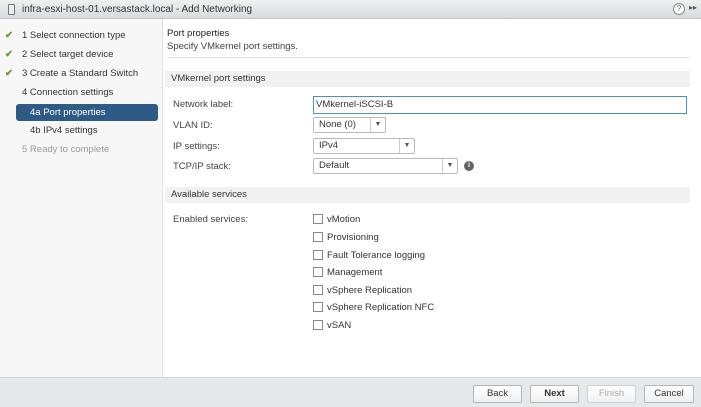  What do you see at coordinates (196, 146) in the screenshot?
I see `ip-settings-label: IP settings:` at bounding box center [196, 146].